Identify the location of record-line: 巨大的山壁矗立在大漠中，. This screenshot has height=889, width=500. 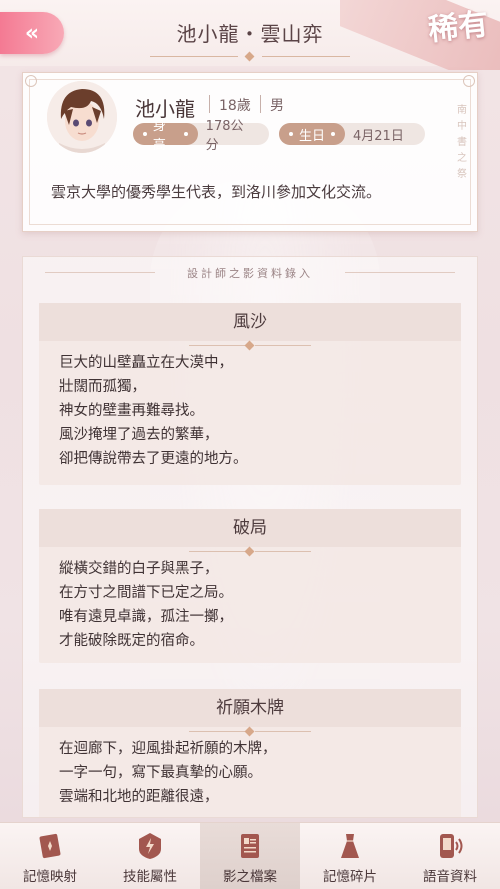
(146, 363).